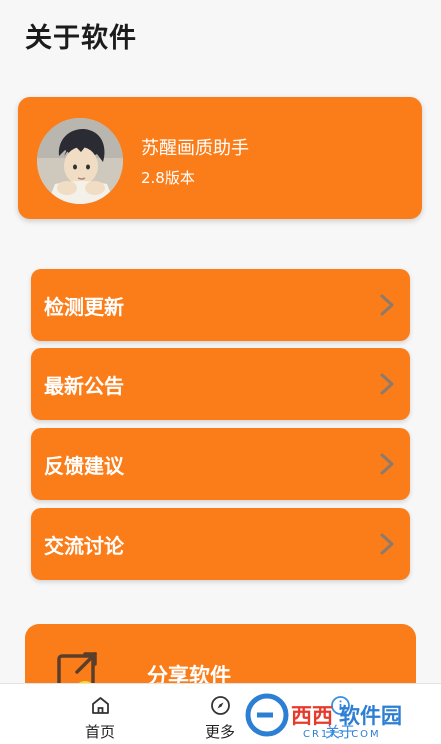  What do you see at coordinates (220, 464) in the screenshot?
I see `menu-item-feedback: 反馈建议` at bounding box center [220, 464].